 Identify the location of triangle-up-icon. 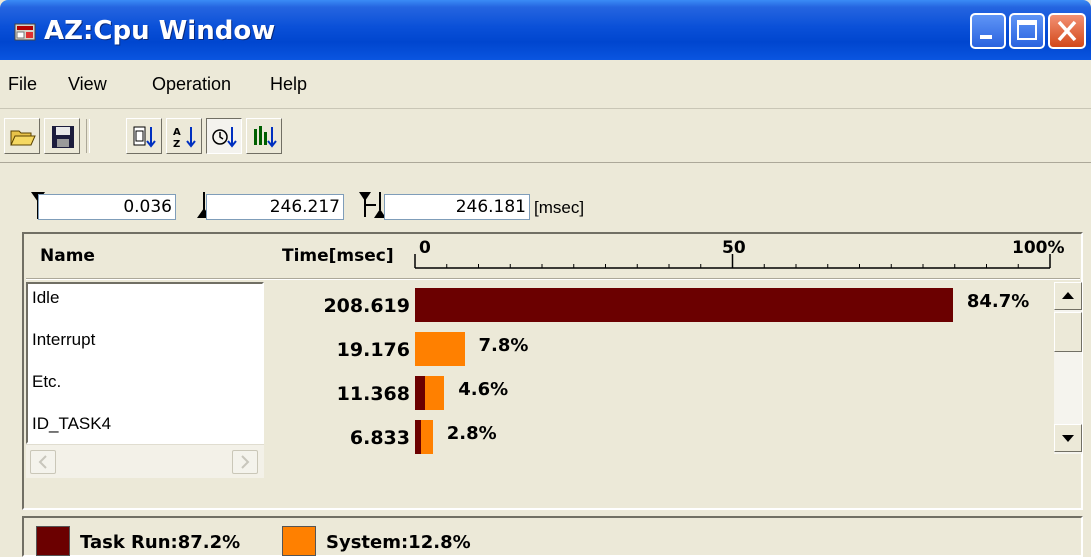
(1068, 295).